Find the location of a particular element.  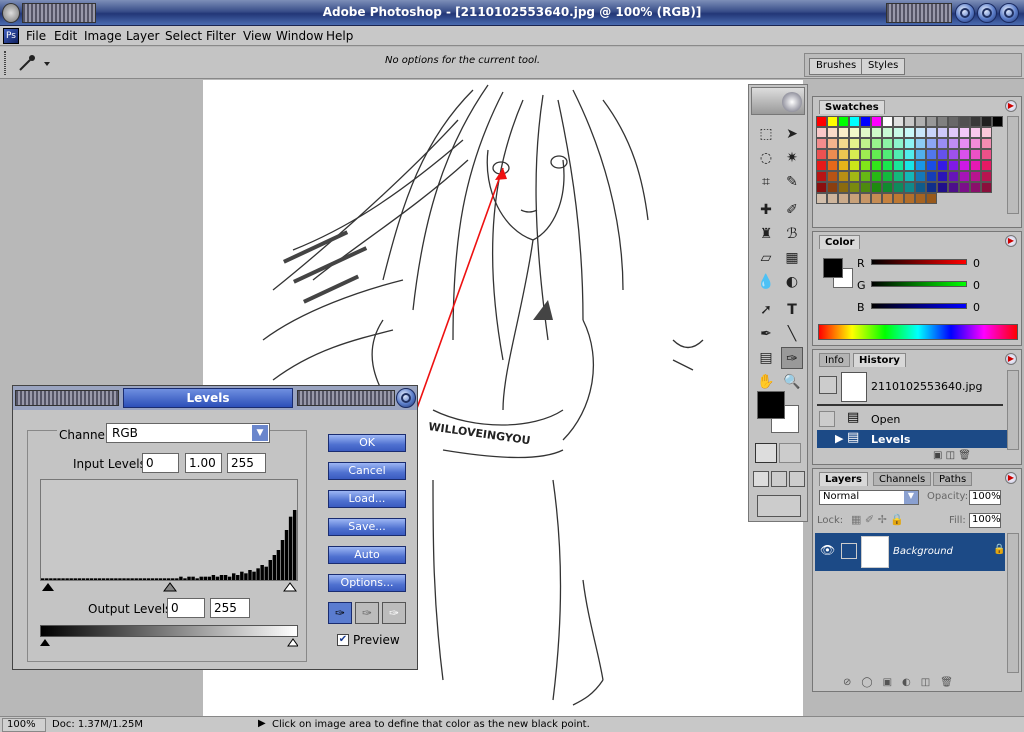

output-slider-track is located at coordinates (169, 642).